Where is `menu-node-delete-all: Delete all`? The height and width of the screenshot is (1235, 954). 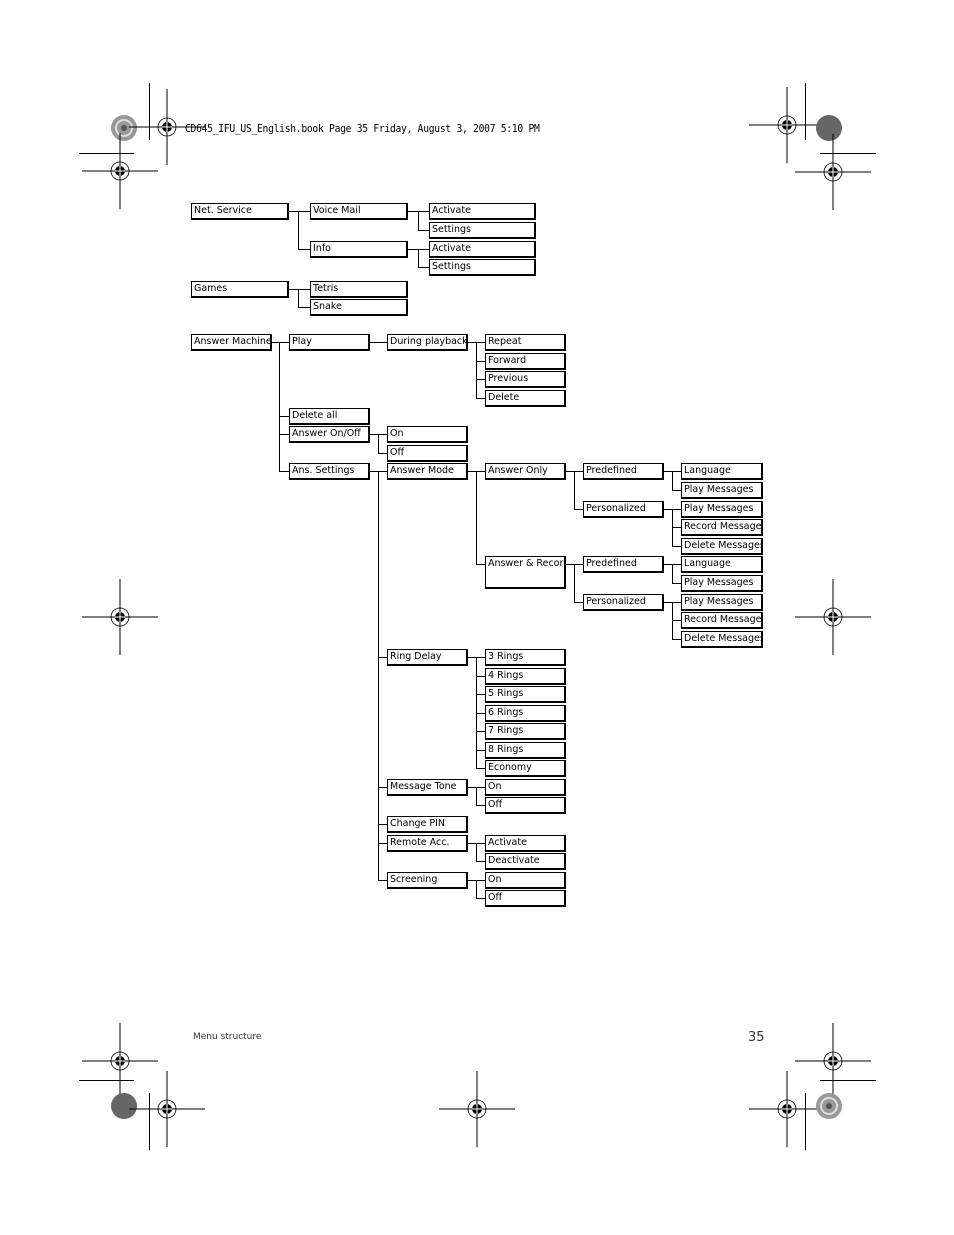
menu-node-delete-all: Delete all is located at coordinates (329, 416).